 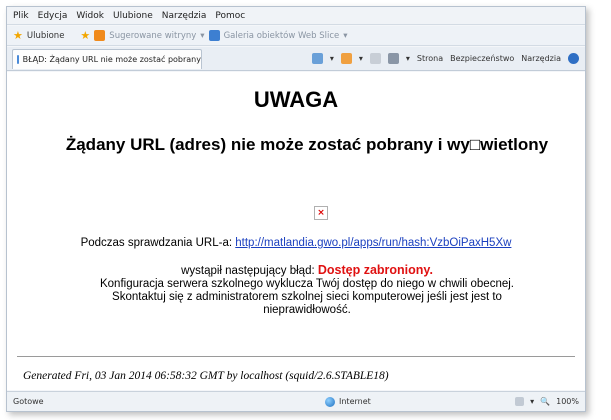 I want to click on status-bar: Gotowe Internet ▾ 🔍 100%, so click(x=296, y=401).